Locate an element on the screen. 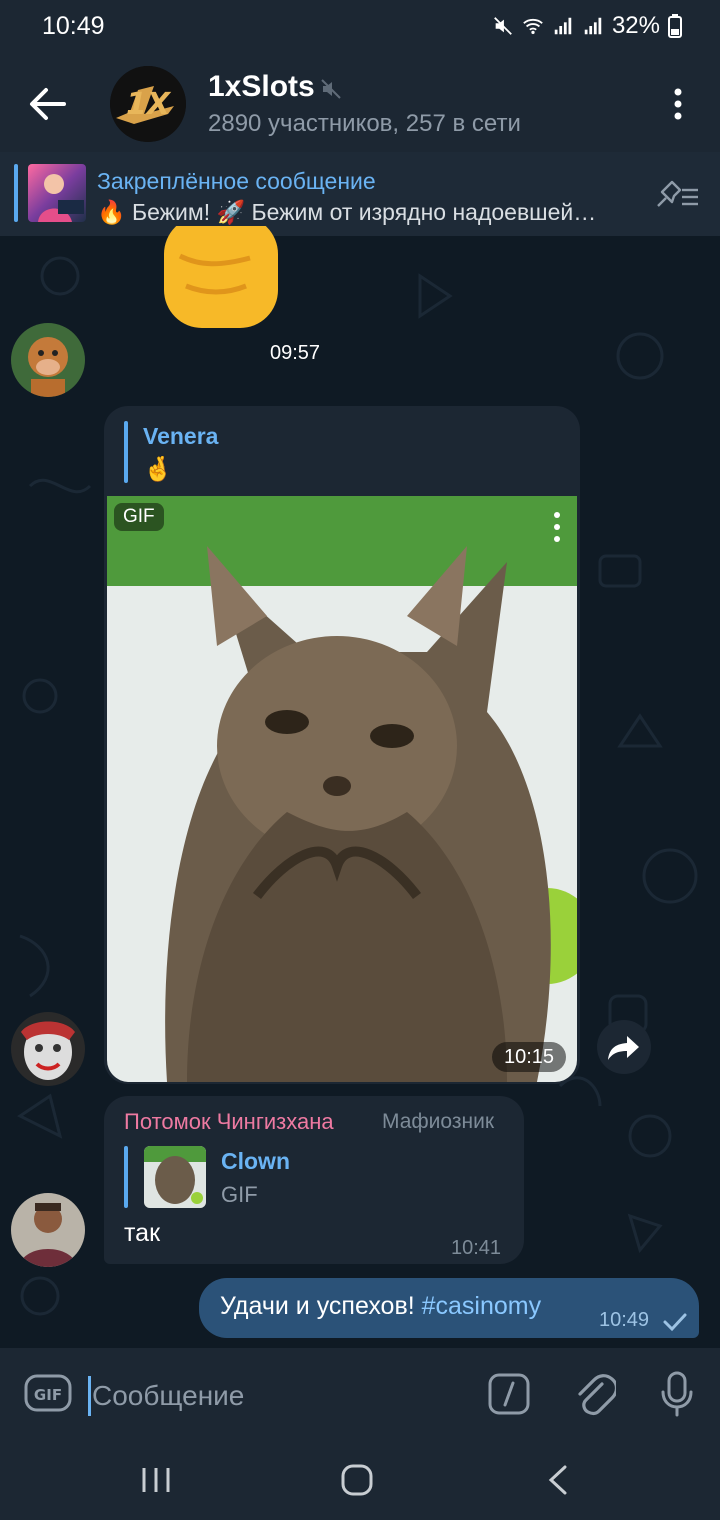  svg-text: 1X is located at coordinates (149, 104).